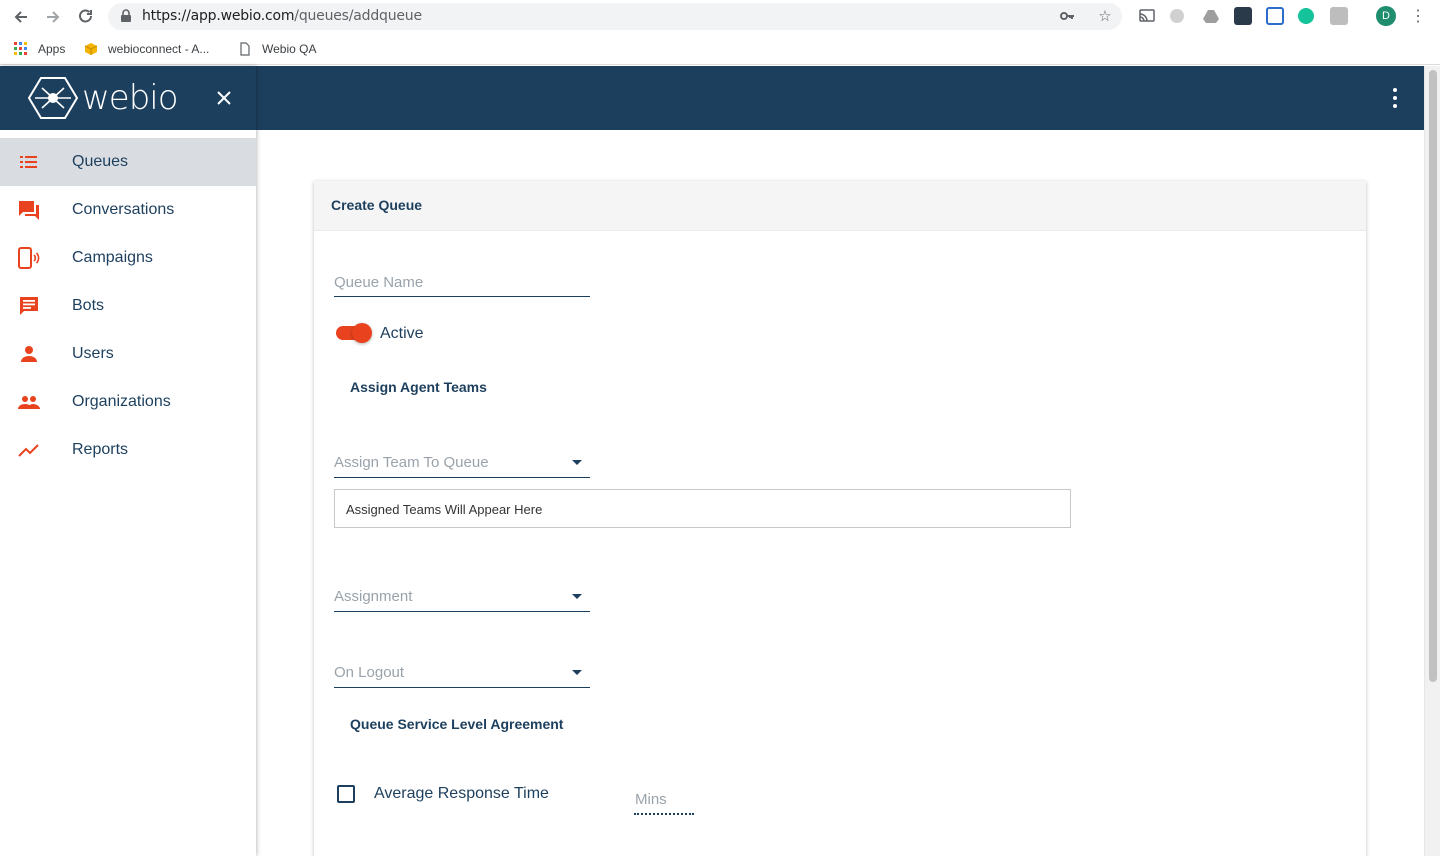  I want to click on more-vert-icon, so click(1395, 98).